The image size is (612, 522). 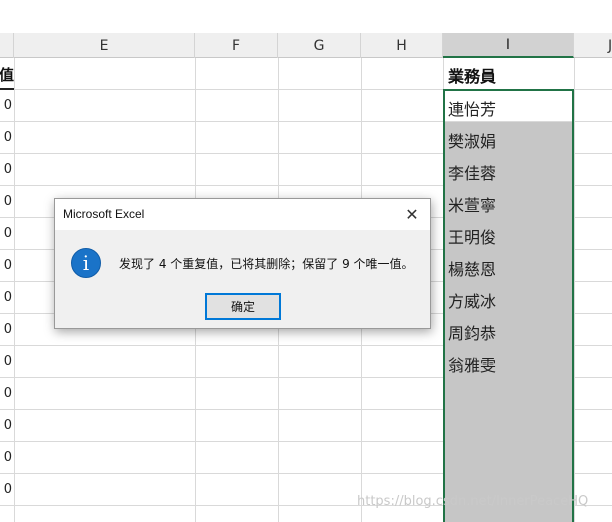 What do you see at coordinates (104, 214) in the screenshot?
I see `dialog-title: Microsoft Excel` at bounding box center [104, 214].